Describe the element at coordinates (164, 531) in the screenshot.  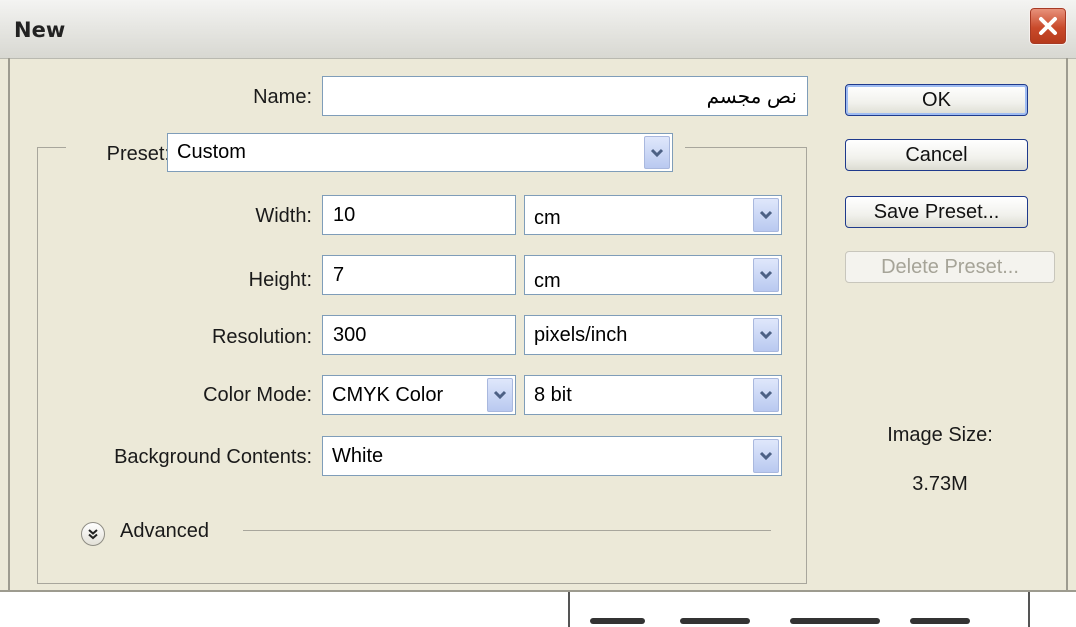
I see `advanced-label: Advanced` at that location.